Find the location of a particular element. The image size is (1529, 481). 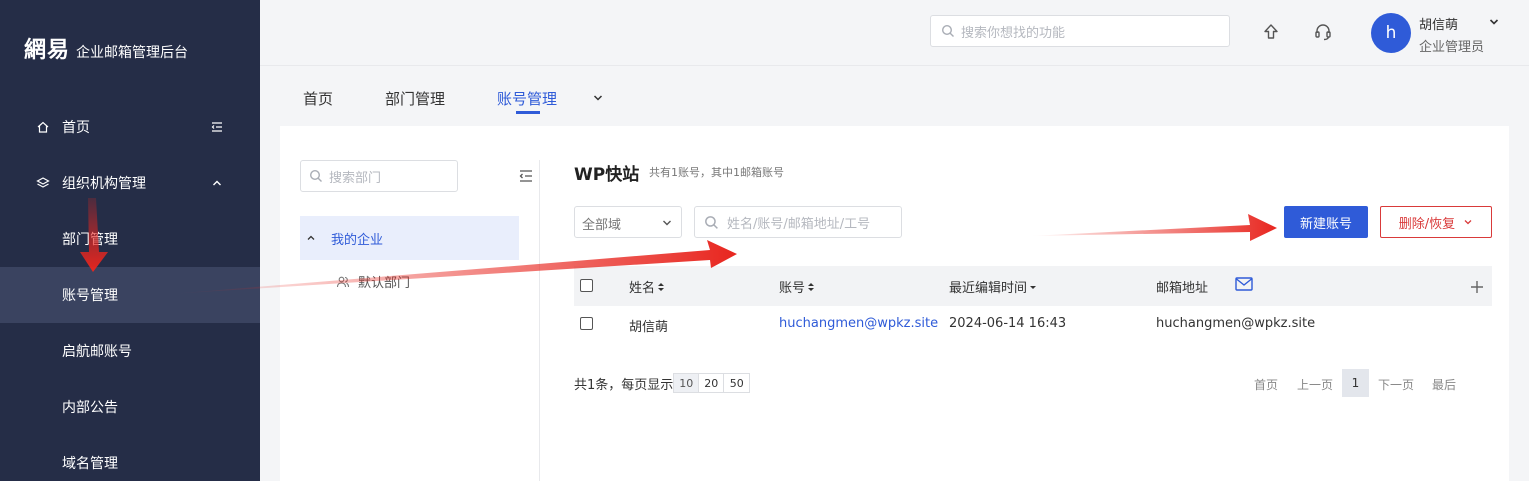

sidebar-item-label: 域名管理 is located at coordinates (90, 464).